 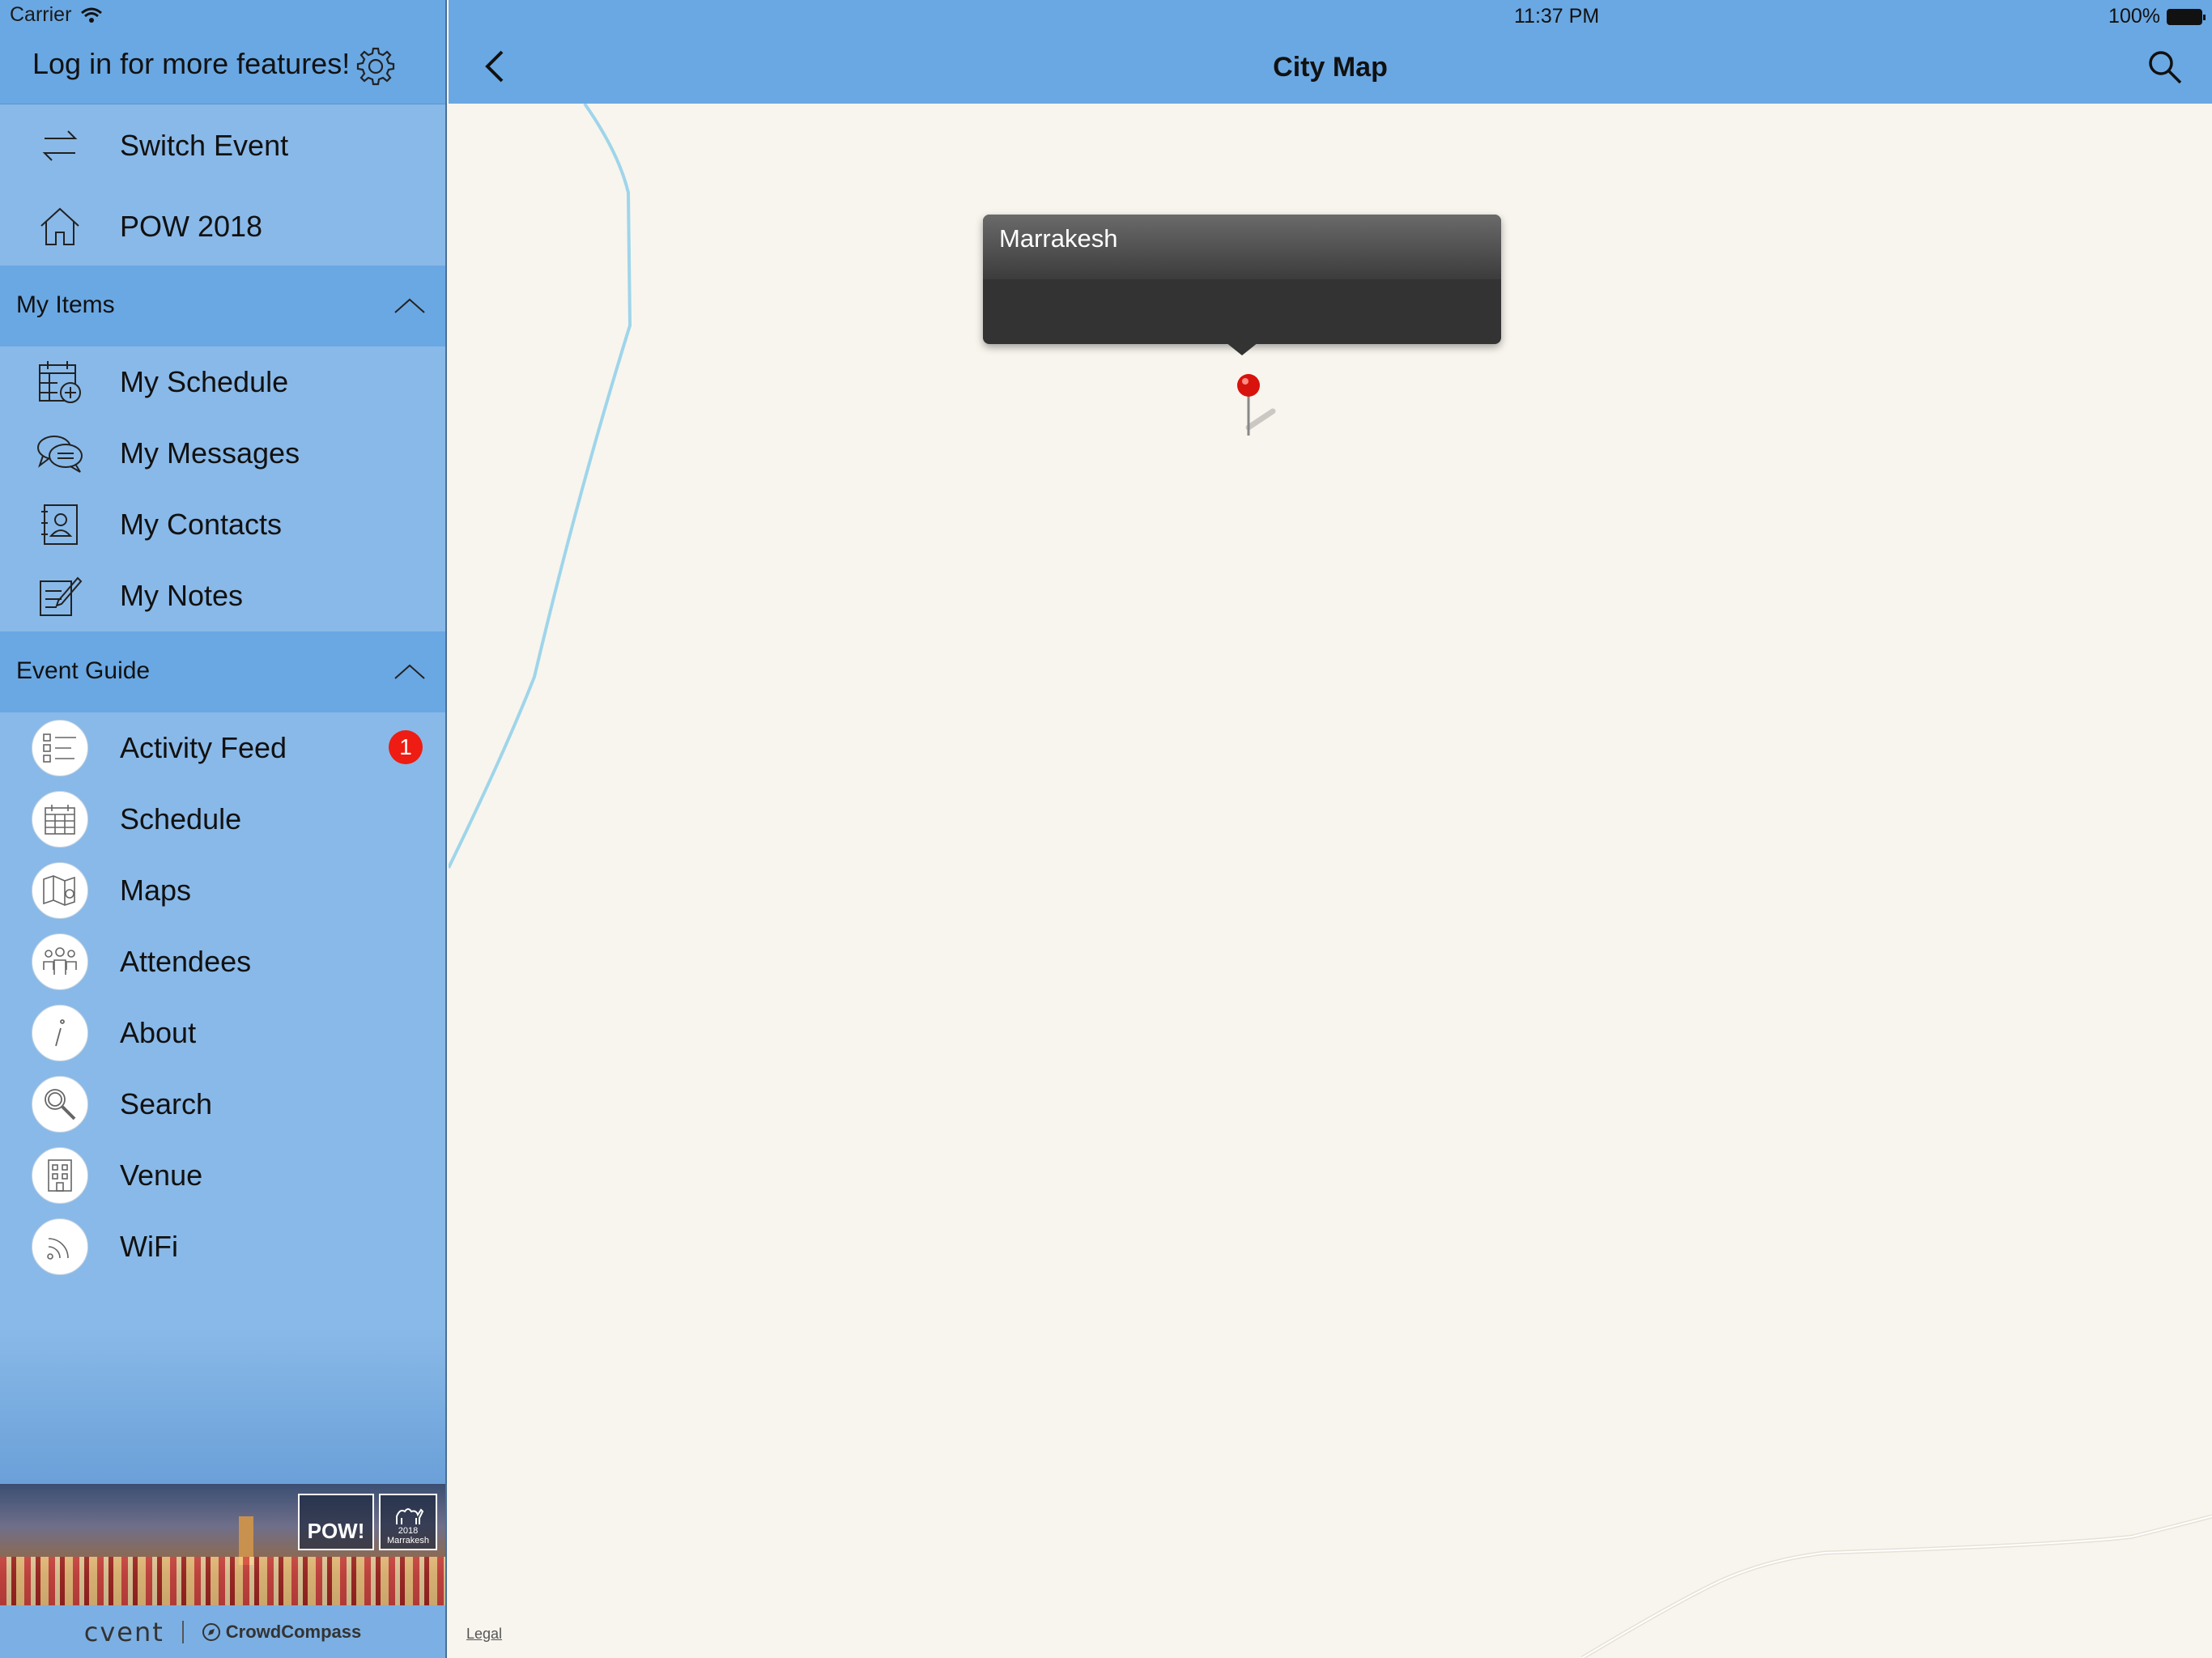 What do you see at coordinates (2186, 16) in the screenshot?
I see `battery-icon` at bounding box center [2186, 16].